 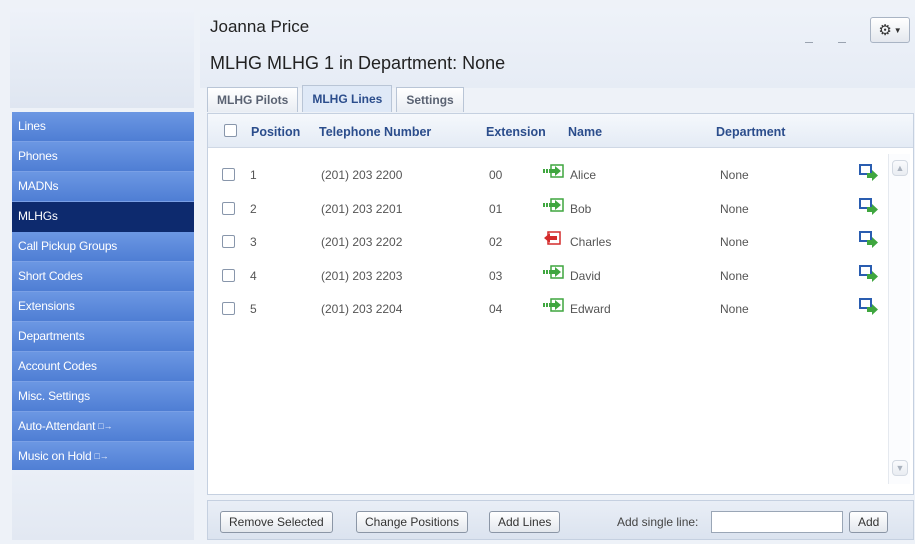 I want to click on sidebar-item-departments: Departments, so click(x=103, y=337).